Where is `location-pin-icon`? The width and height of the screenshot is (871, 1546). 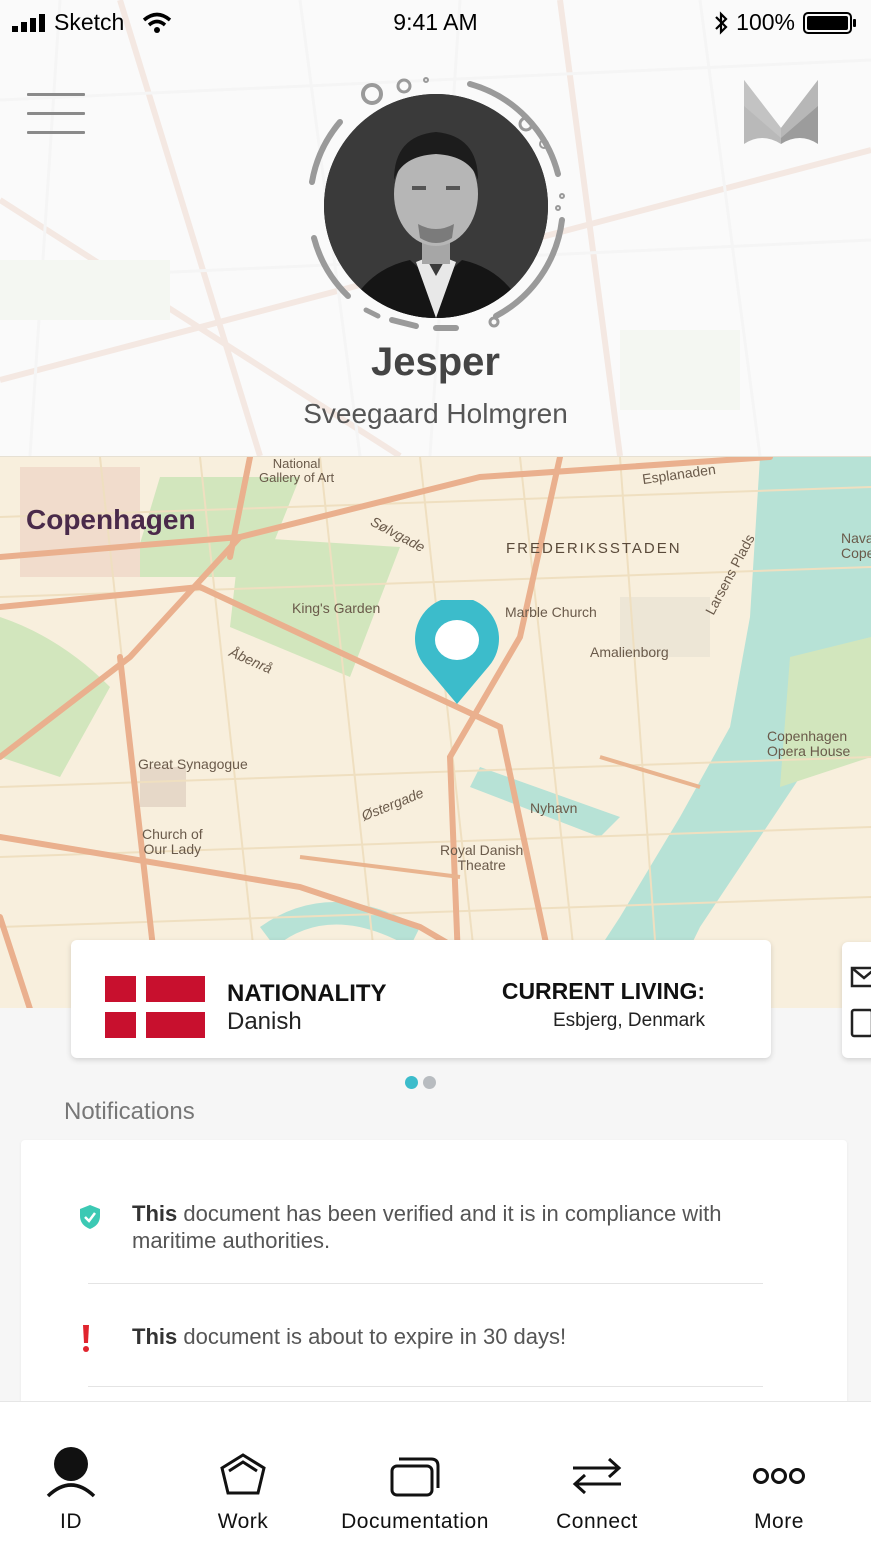
location-pin-icon is located at coordinates (457, 652).